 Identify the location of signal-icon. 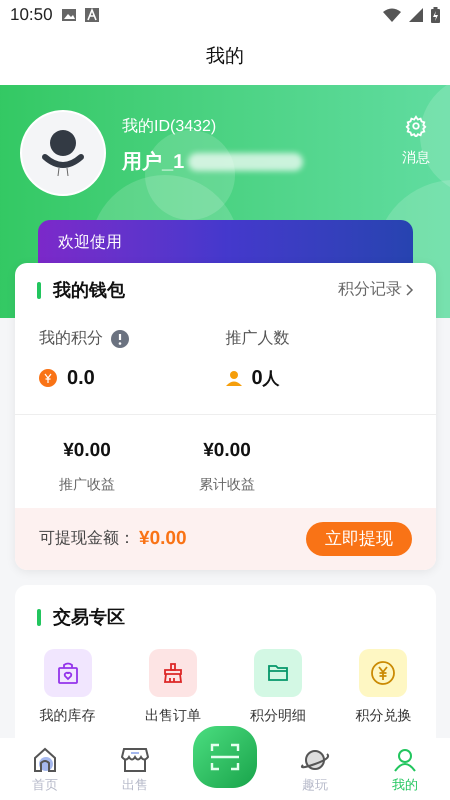
(416, 15).